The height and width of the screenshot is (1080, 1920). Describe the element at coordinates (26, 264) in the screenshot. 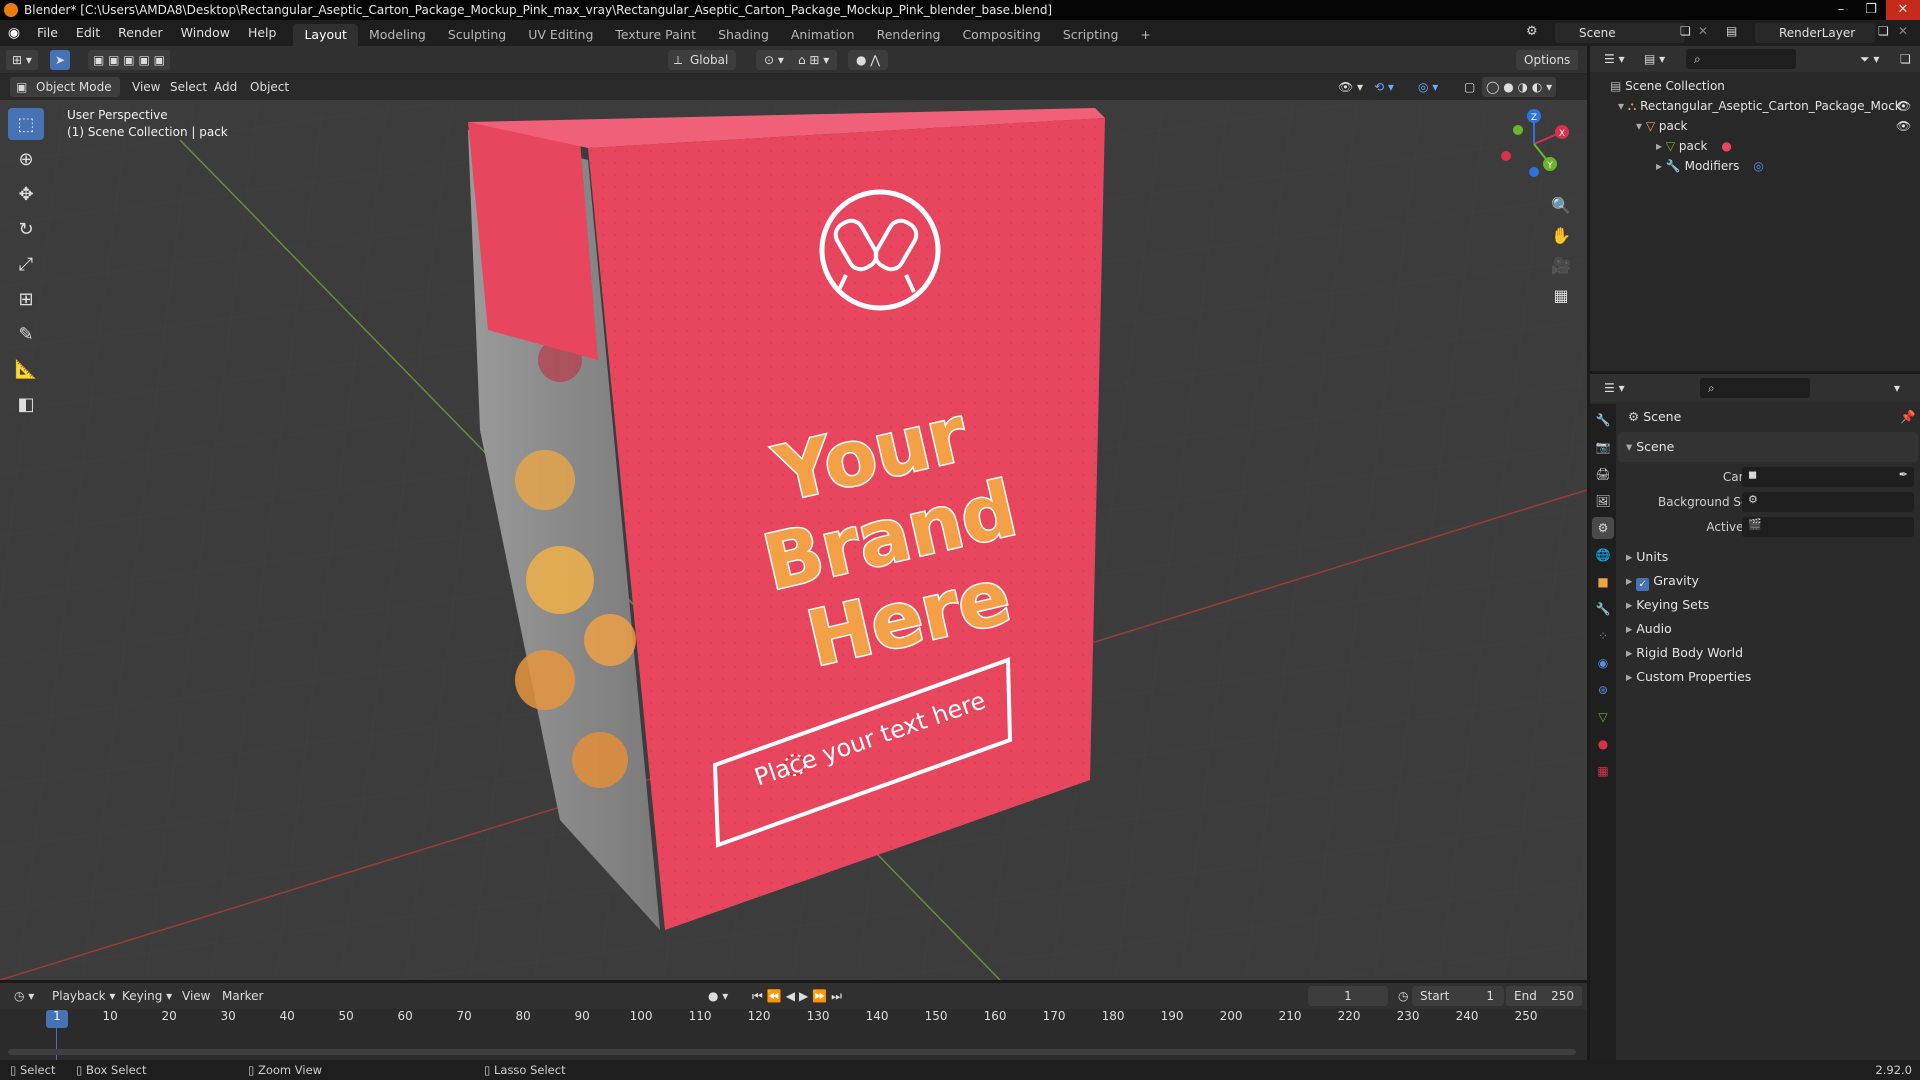

I see `scale-tool-icon: ⤢` at that location.